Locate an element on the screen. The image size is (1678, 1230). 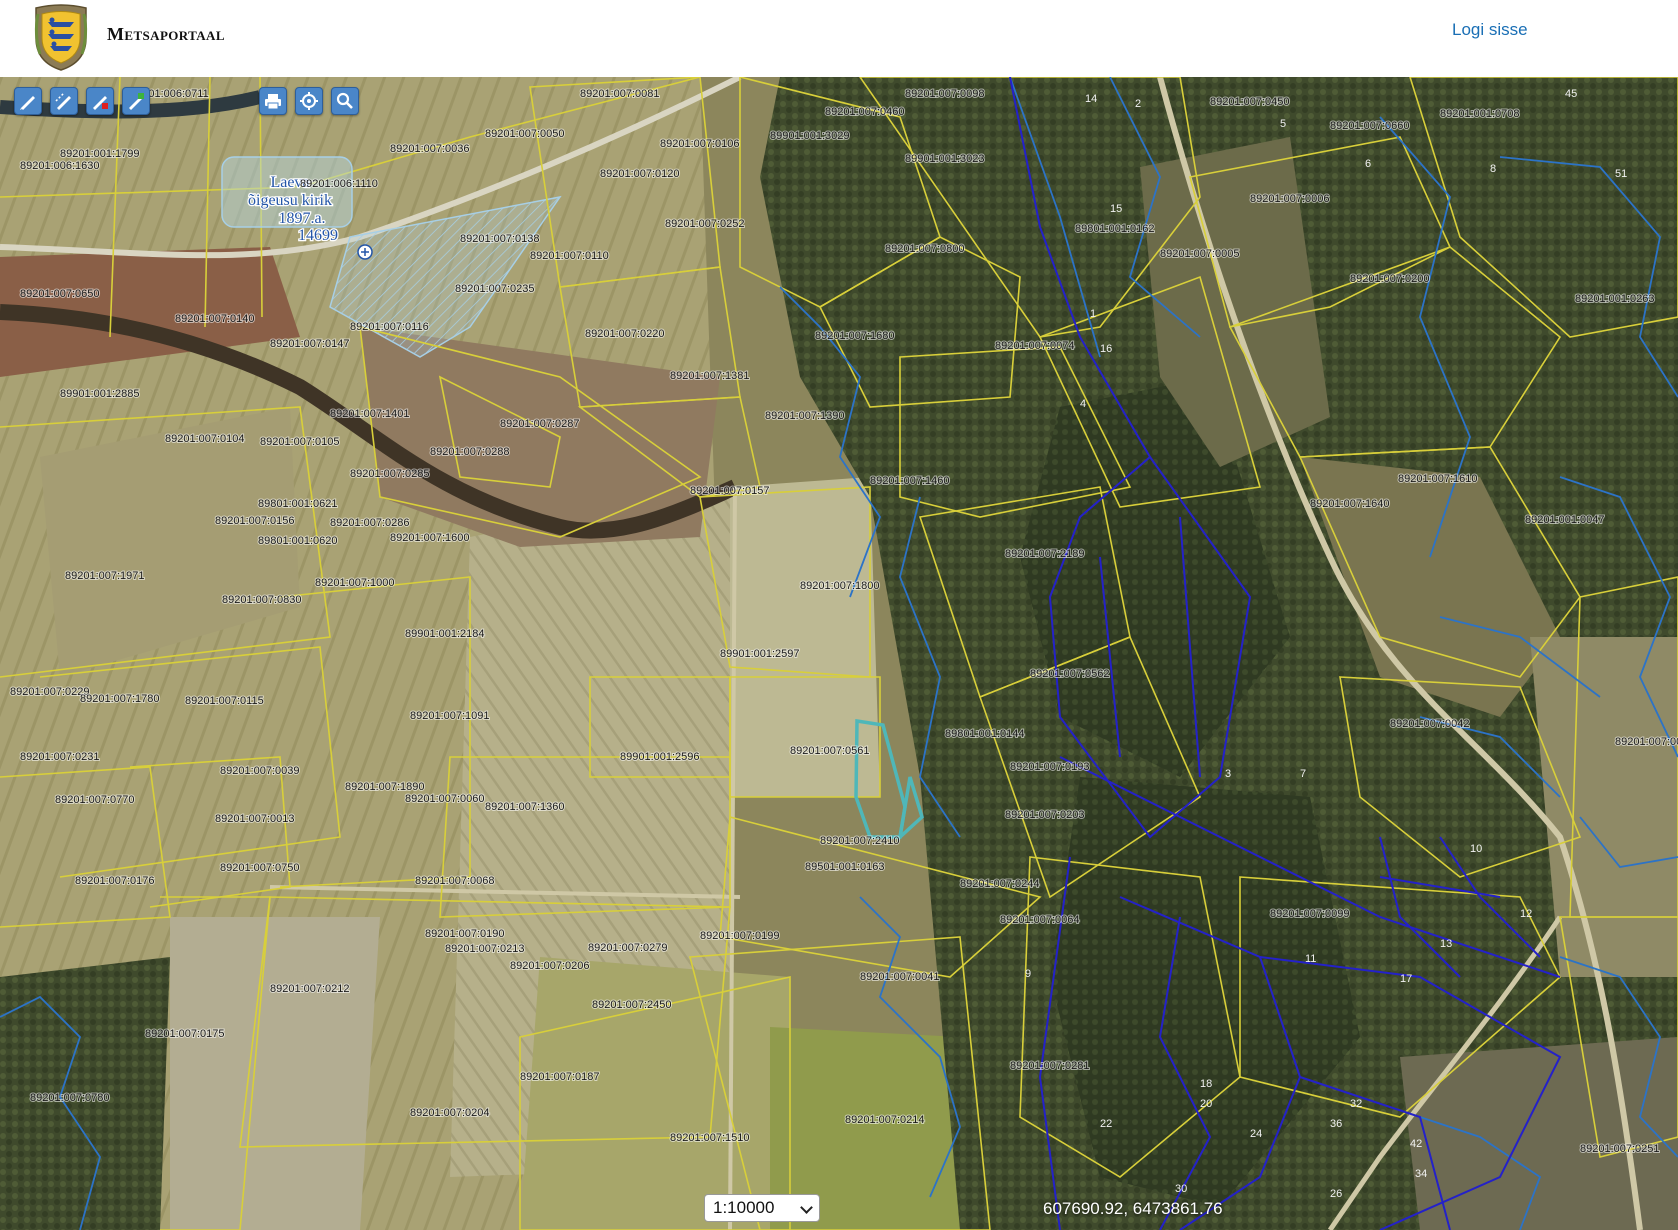
parcel-label: 89201:007:0106 is located at coordinates (700, 144).